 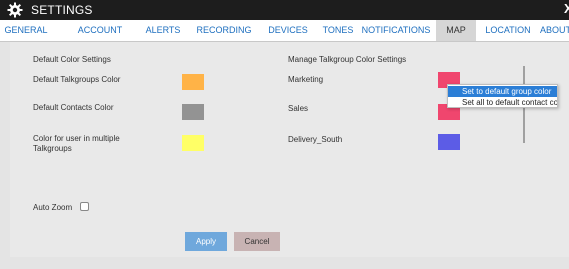 I want to click on default-color-settings-heading: Default Color Settings, so click(x=72, y=59).